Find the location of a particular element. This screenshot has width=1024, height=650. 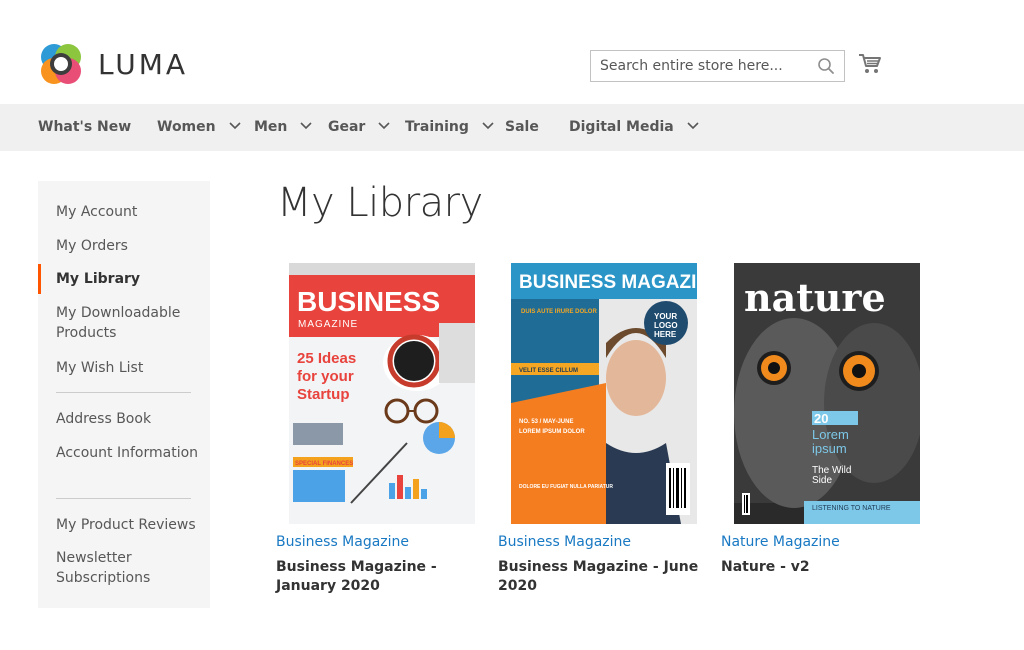

store-logo: LUMA is located at coordinates (113, 64).